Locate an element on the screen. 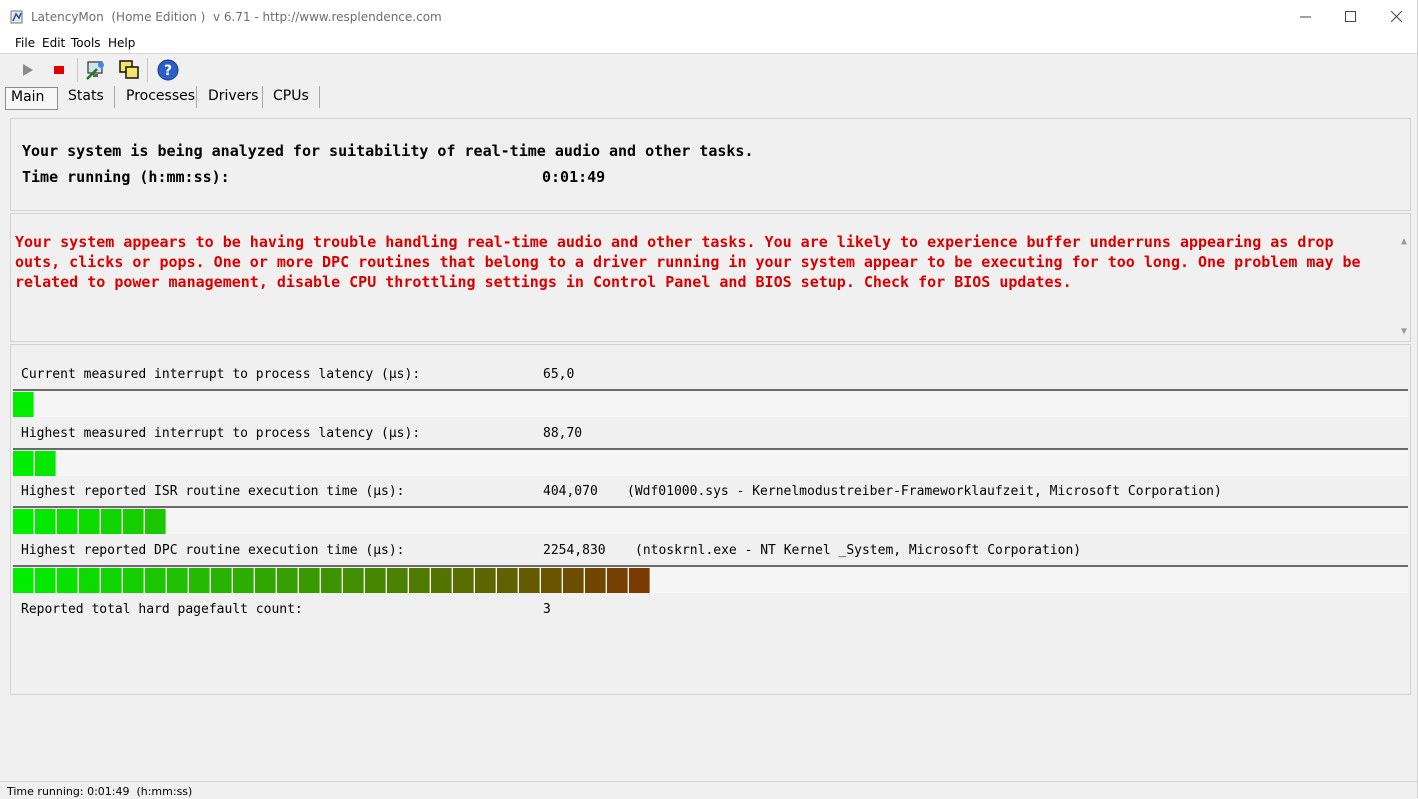 This screenshot has width=1418, height=799. isr-bar is located at coordinates (710, 520).